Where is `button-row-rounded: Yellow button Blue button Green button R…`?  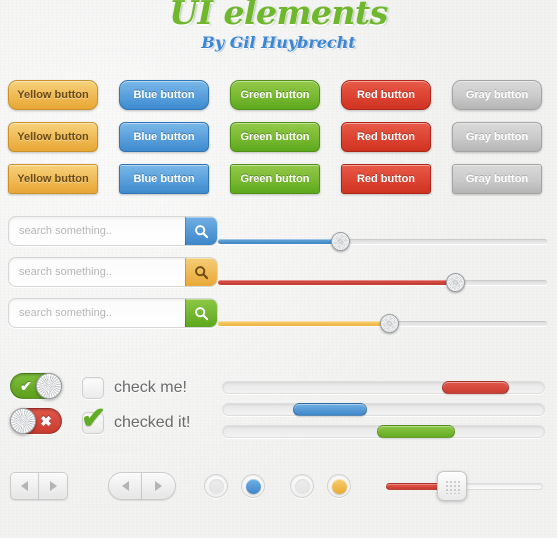
button-row-rounded: Yellow button Blue button Green button R… is located at coordinates (278, 95).